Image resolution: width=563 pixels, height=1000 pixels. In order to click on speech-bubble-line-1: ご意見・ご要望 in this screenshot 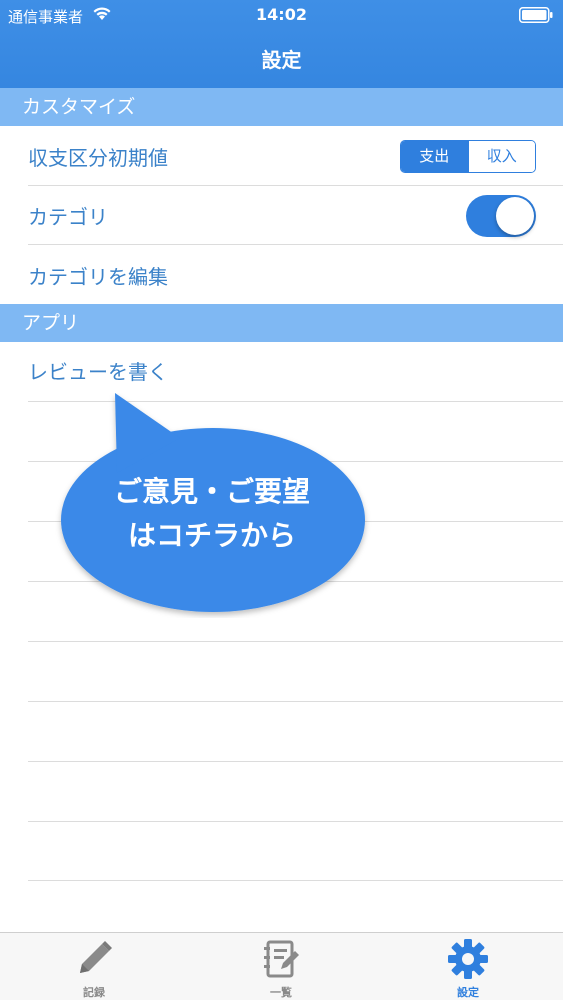, I will do `click(211, 491)`.